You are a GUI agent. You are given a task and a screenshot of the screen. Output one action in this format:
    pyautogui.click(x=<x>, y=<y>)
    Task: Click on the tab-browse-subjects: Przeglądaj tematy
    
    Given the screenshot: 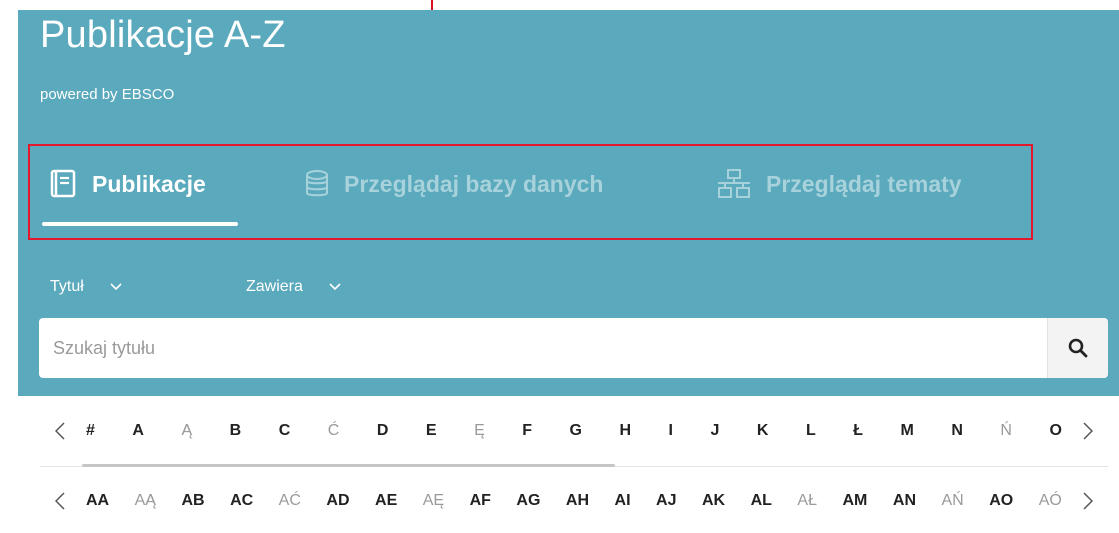 What is the action you would take?
    pyautogui.click(x=839, y=184)
    